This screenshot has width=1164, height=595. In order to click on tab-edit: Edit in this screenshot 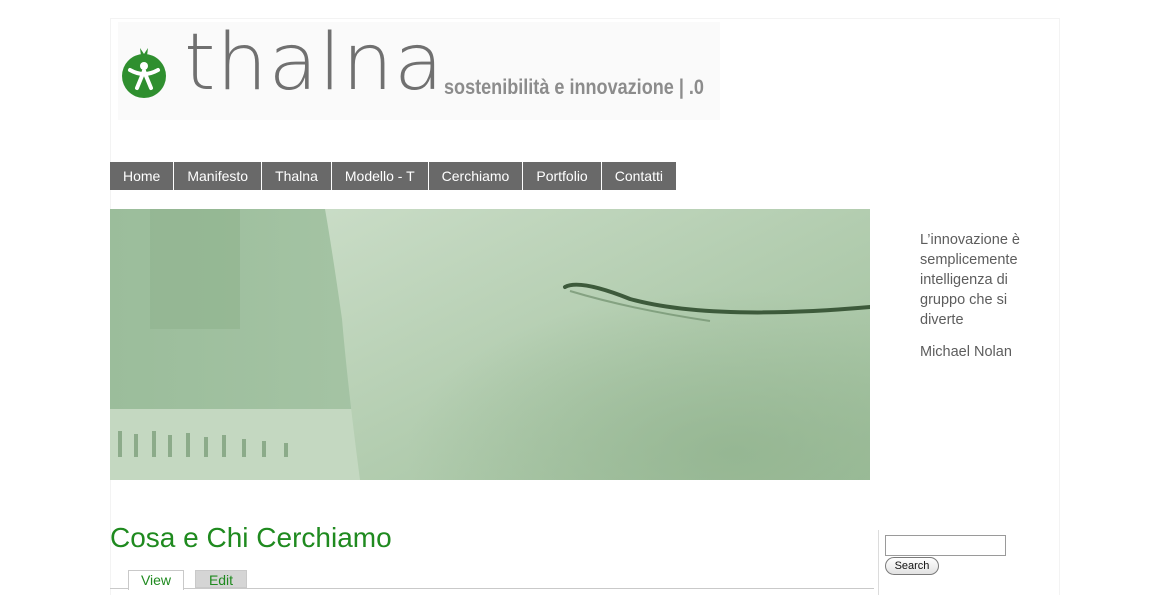, I will do `click(221, 579)`.